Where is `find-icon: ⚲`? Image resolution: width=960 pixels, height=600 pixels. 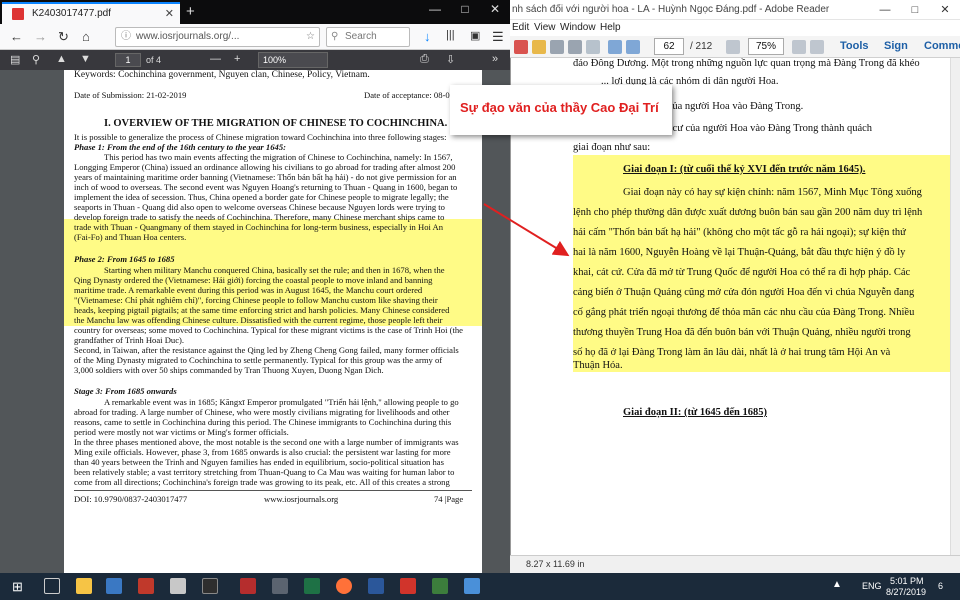
find-icon: ⚲ is located at coordinates (36, 59).